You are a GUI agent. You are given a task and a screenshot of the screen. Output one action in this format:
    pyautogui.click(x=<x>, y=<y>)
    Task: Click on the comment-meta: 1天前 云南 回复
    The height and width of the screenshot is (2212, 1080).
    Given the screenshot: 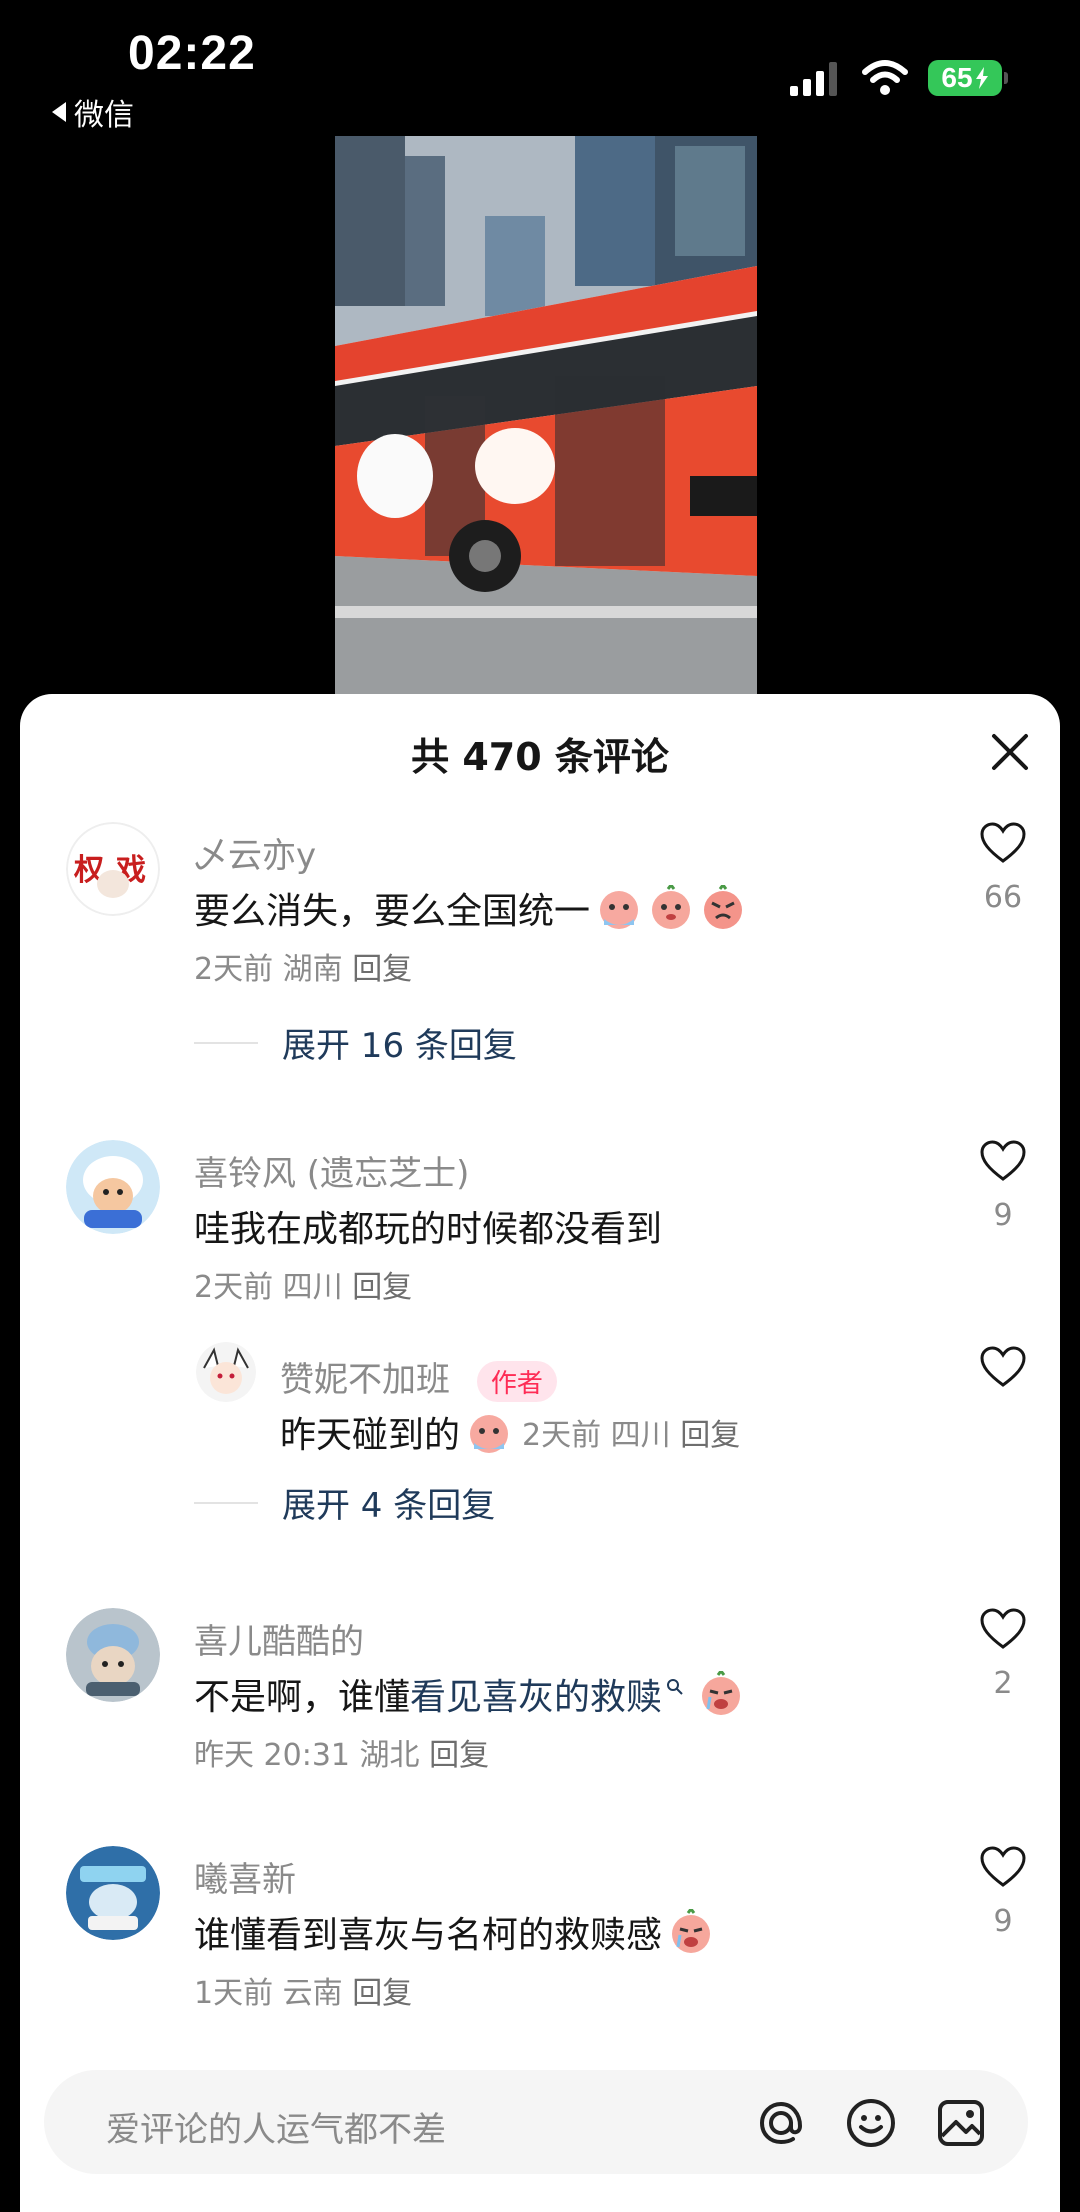 What is the action you would take?
    pyautogui.click(x=303, y=1993)
    